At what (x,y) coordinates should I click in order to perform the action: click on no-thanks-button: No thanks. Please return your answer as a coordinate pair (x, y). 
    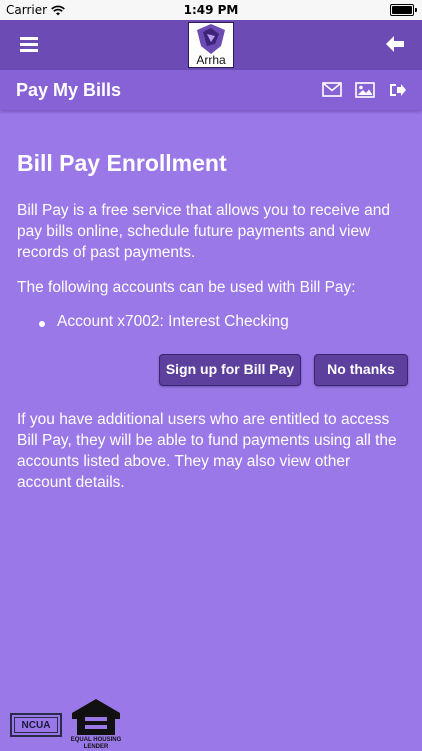
    Looking at the image, I should click on (361, 370).